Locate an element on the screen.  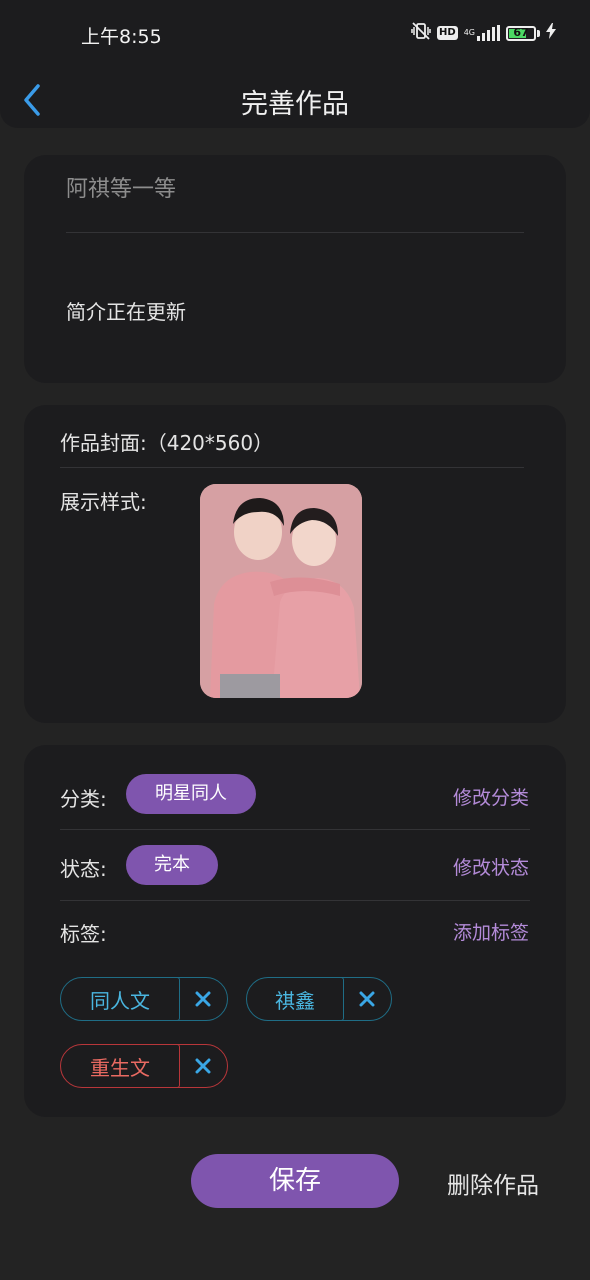
tag-item: 重生文 is located at coordinates (144, 1065).